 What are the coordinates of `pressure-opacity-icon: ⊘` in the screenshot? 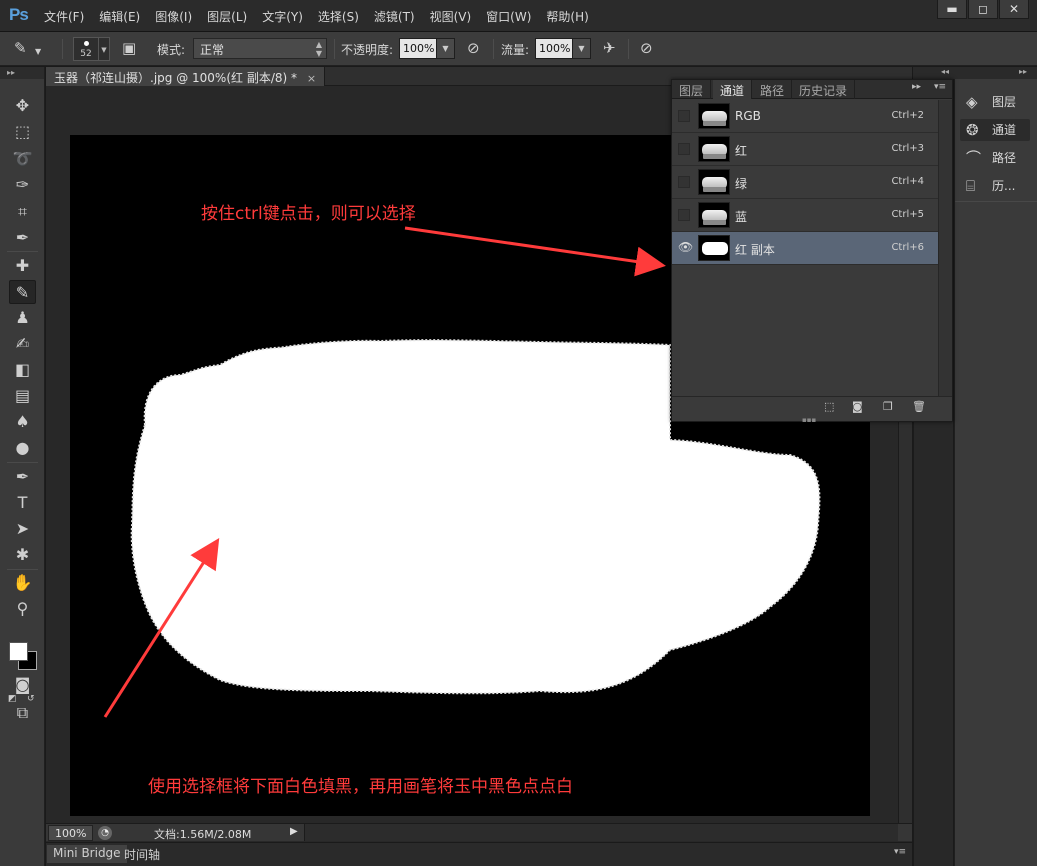 It's located at (473, 48).